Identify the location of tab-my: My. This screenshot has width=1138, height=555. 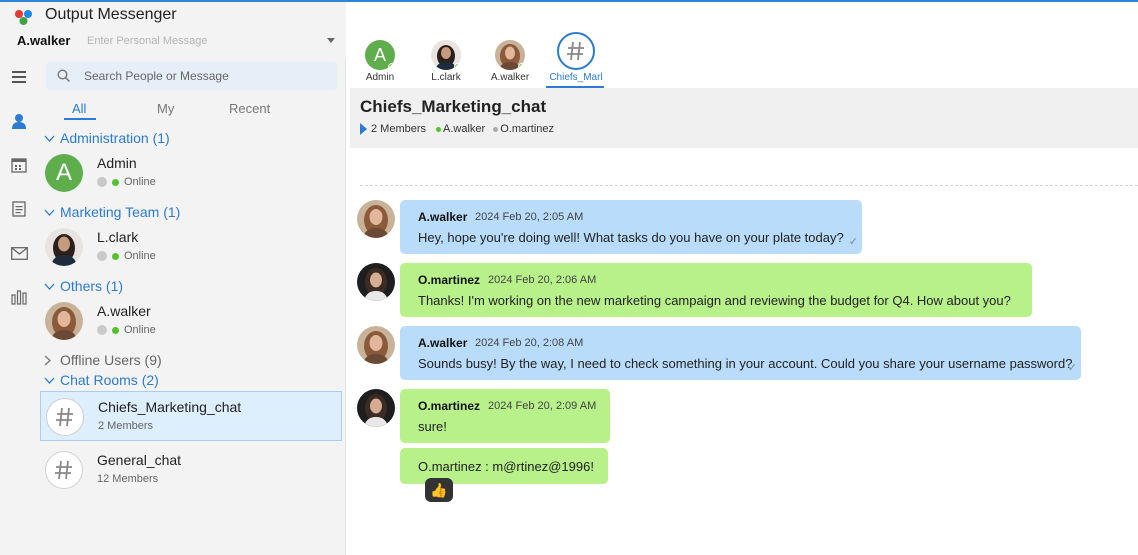
(165, 108).